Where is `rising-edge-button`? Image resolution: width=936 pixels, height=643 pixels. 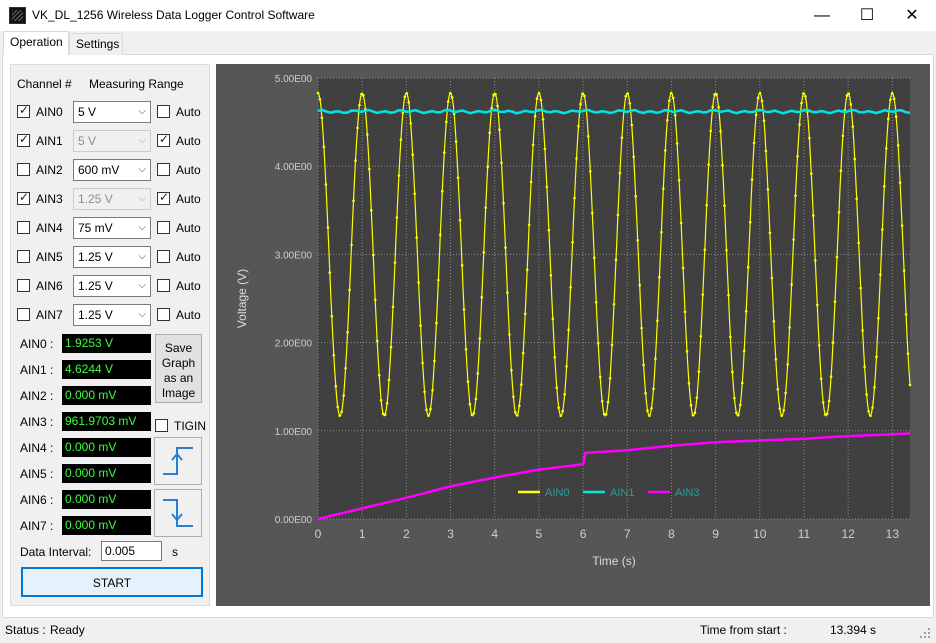
rising-edge-button is located at coordinates (178, 461).